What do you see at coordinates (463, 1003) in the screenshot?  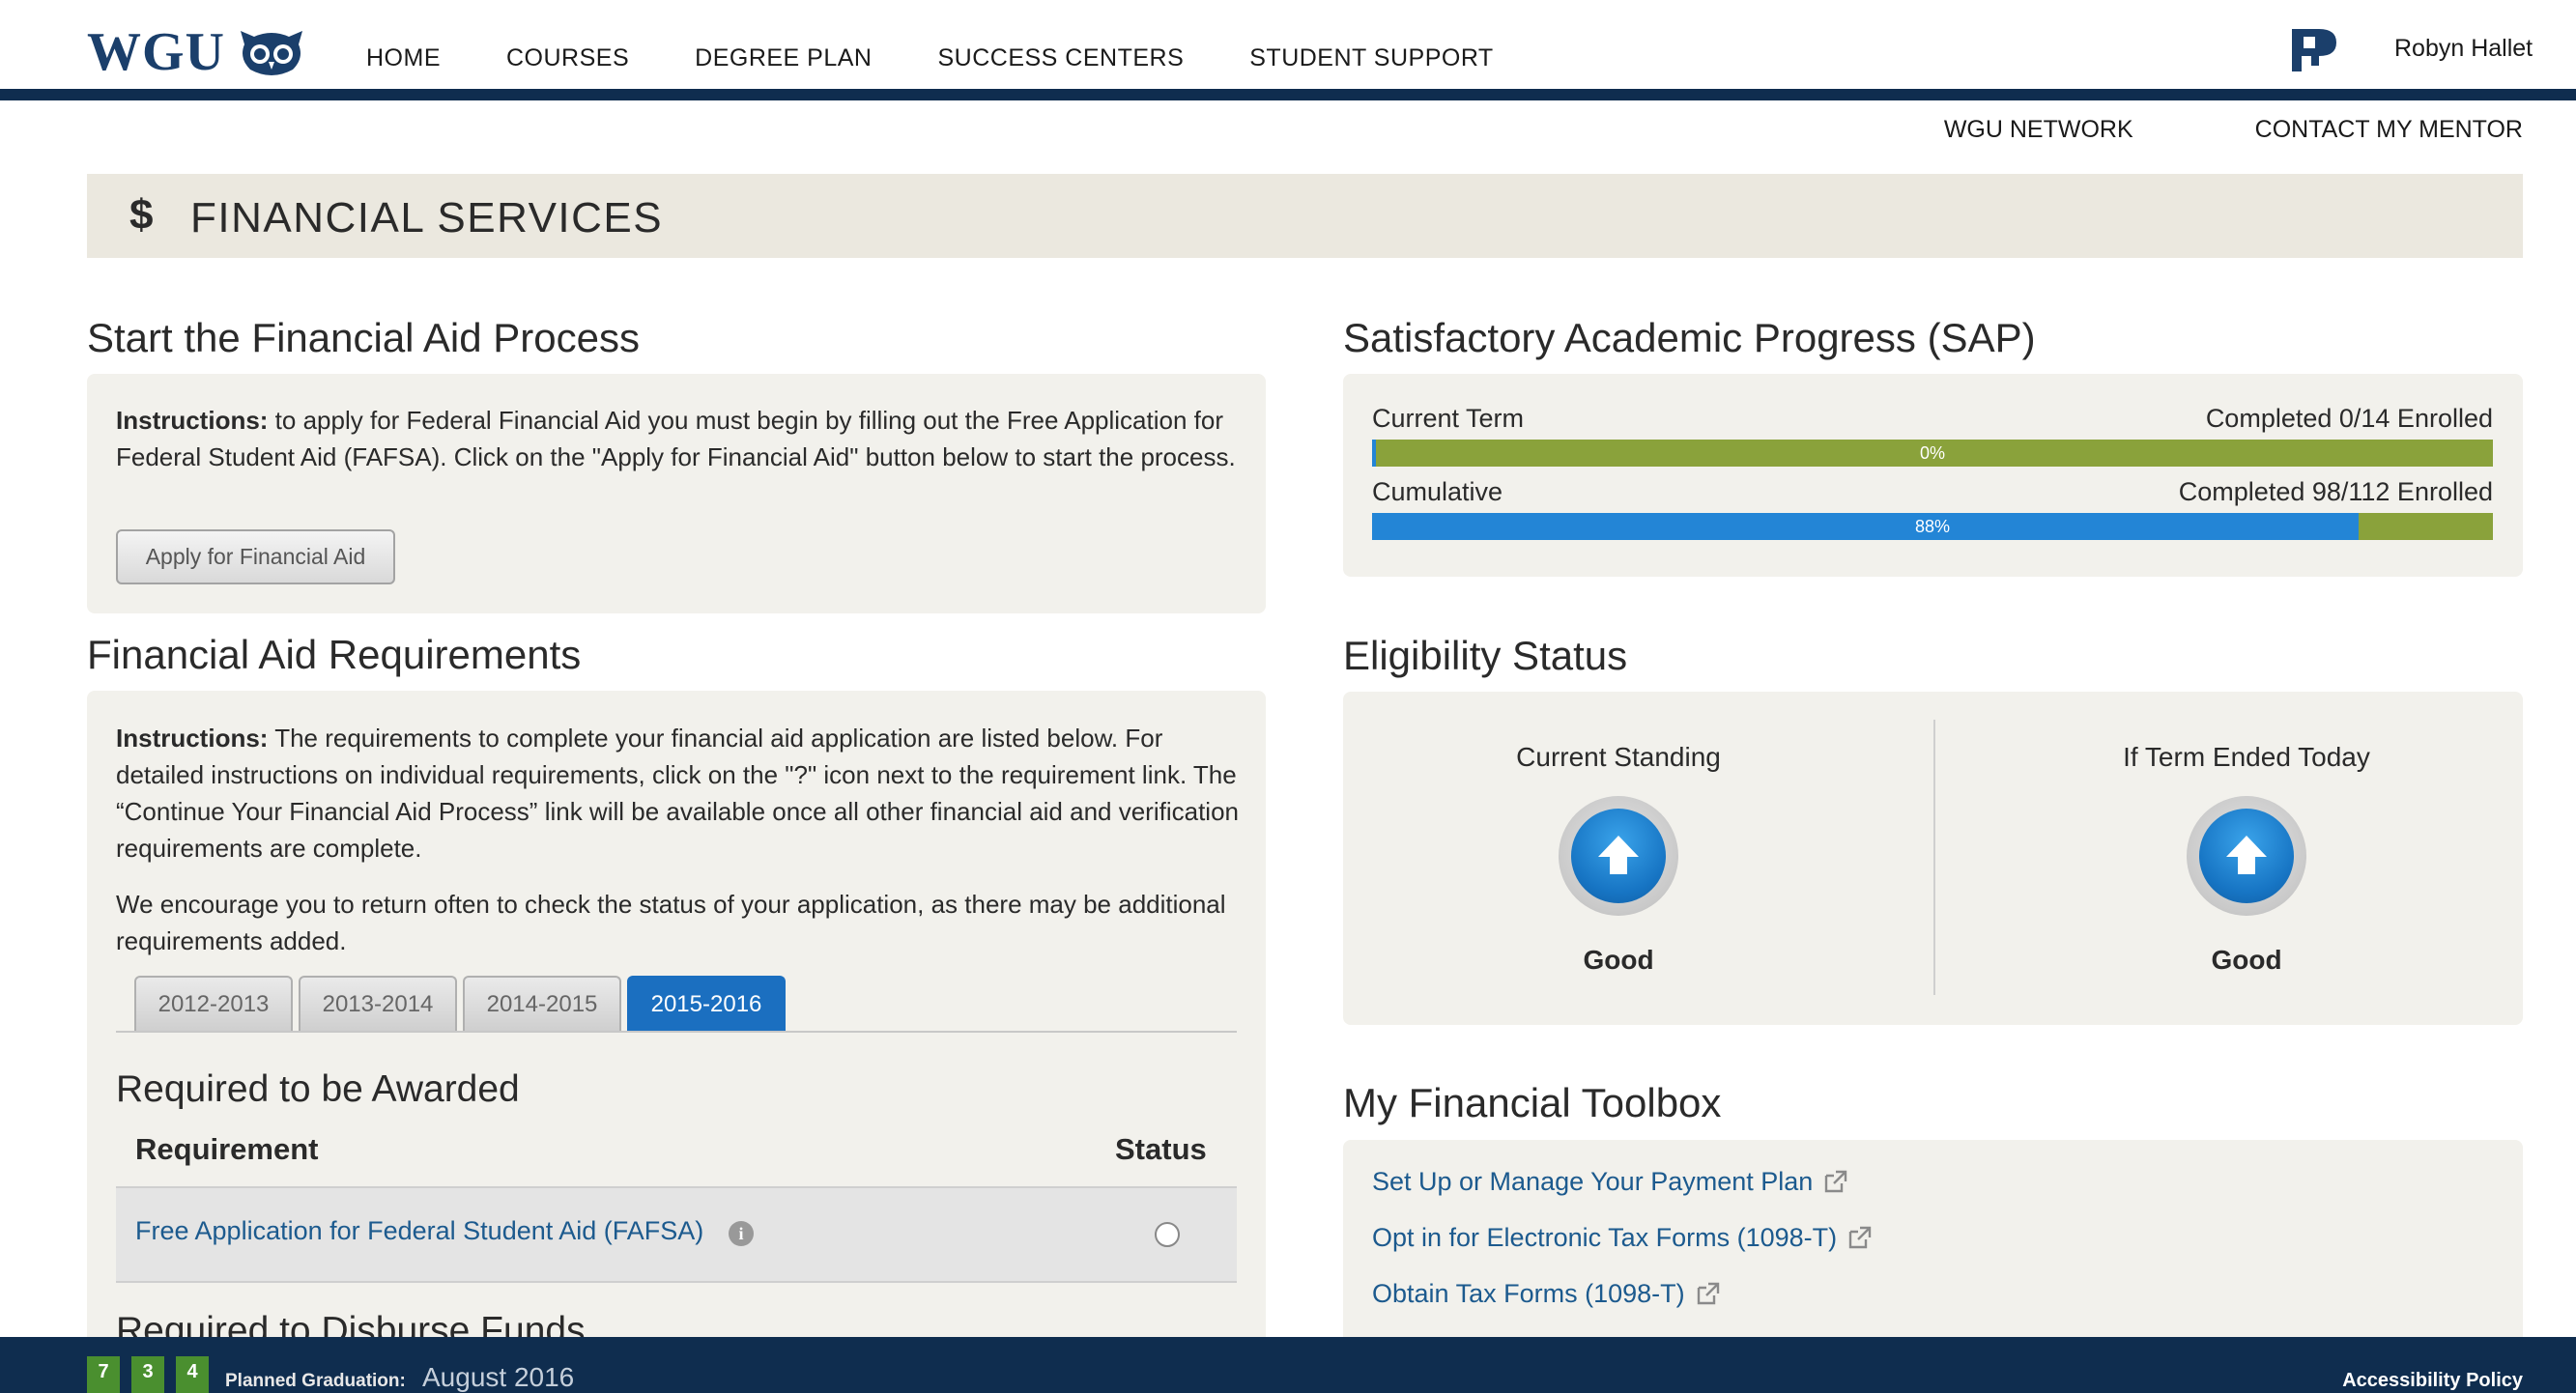 I see `year-tabs: 2012-2013 2013-2014 2014-2015 2015-2016` at bounding box center [463, 1003].